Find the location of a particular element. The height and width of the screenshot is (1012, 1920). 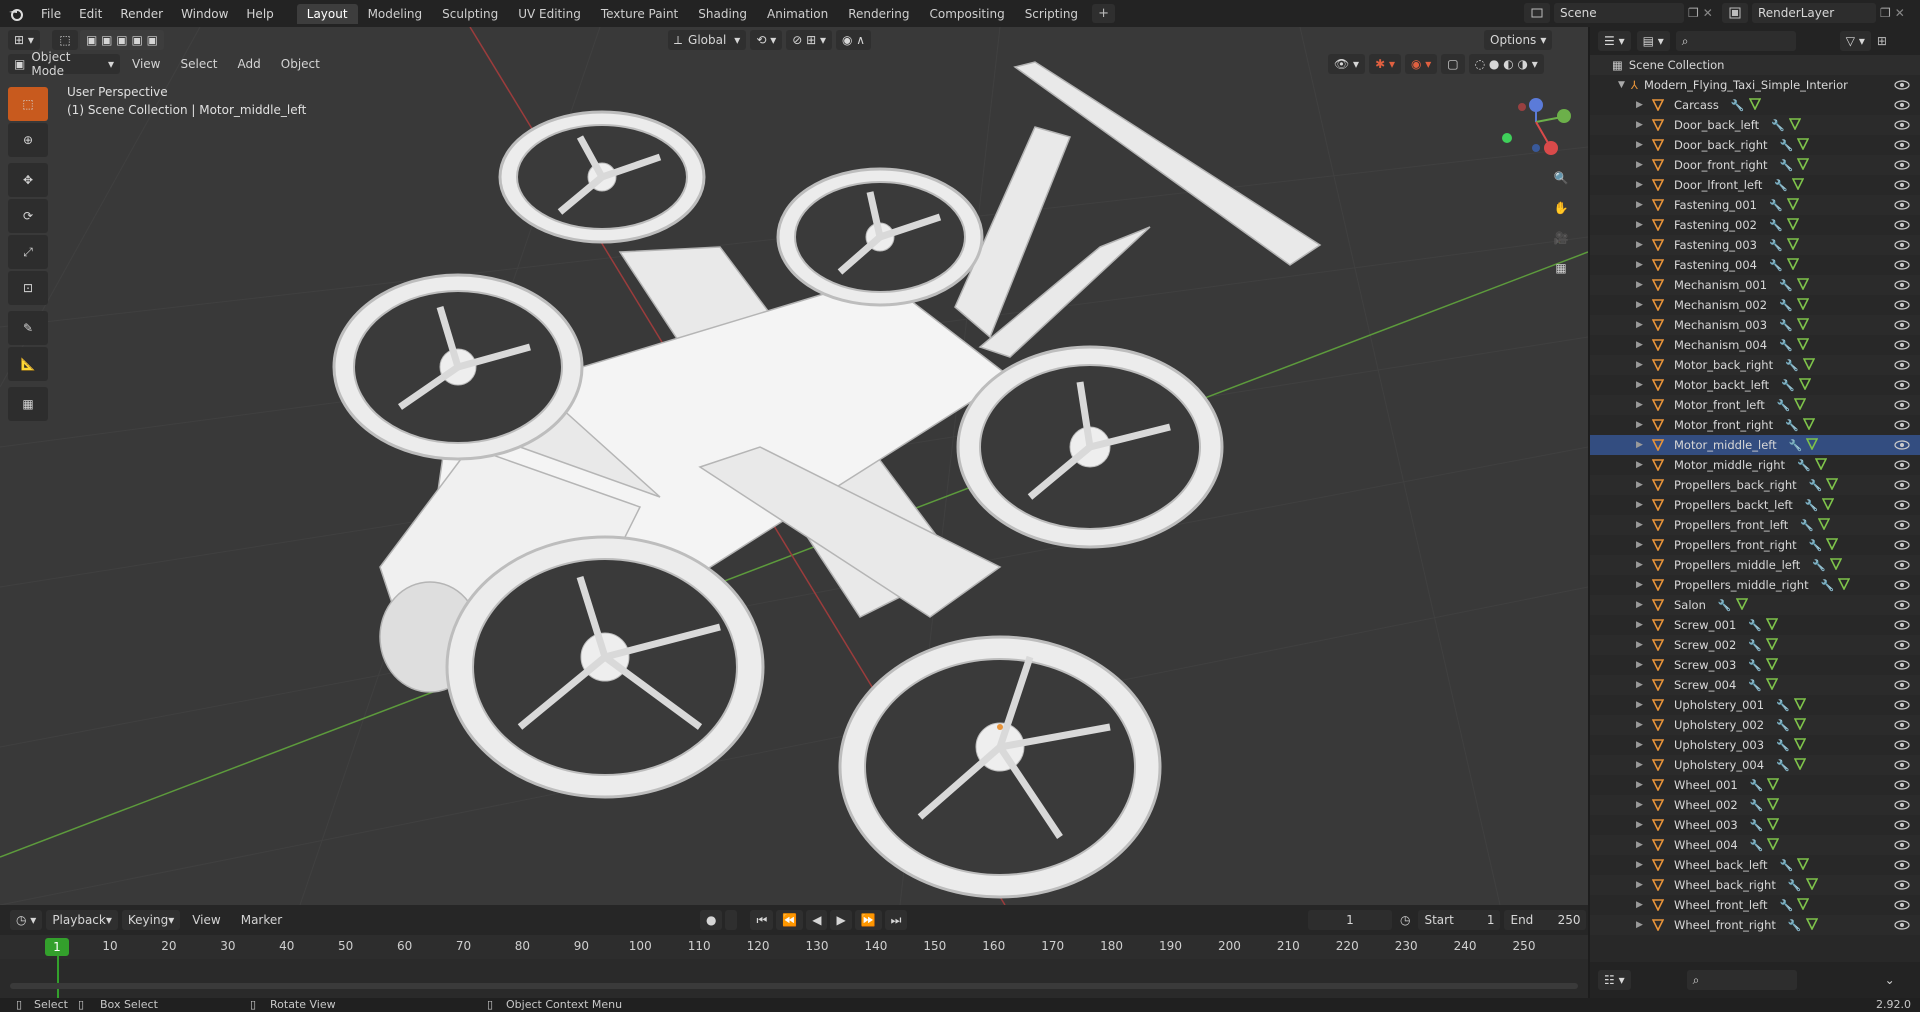

new-collection-icon: ⊞ is located at coordinates (1882, 41).